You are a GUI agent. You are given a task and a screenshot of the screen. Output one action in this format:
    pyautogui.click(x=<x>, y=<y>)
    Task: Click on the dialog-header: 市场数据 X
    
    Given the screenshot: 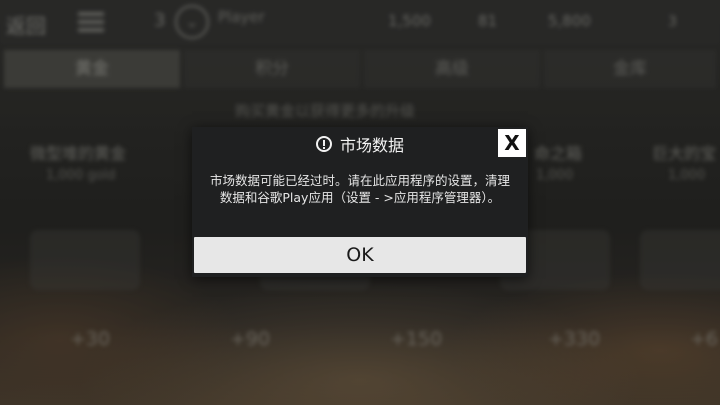 What is the action you would take?
    pyautogui.click(x=360, y=143)
    